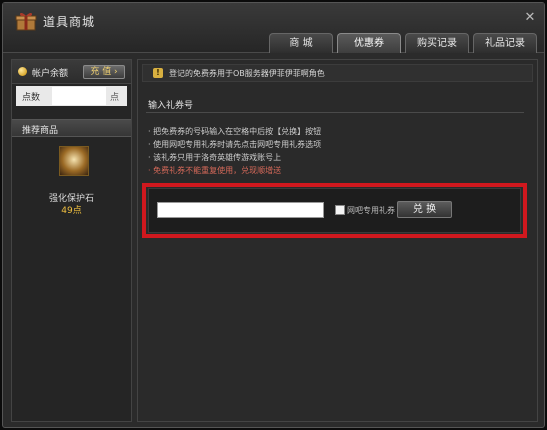 This screenshot has width=547, height=430. What do you see at coordinates (505, 43) in the screenshot?
I see `tab-gift-history: 礼品记录` at bounding box center [505, 43].